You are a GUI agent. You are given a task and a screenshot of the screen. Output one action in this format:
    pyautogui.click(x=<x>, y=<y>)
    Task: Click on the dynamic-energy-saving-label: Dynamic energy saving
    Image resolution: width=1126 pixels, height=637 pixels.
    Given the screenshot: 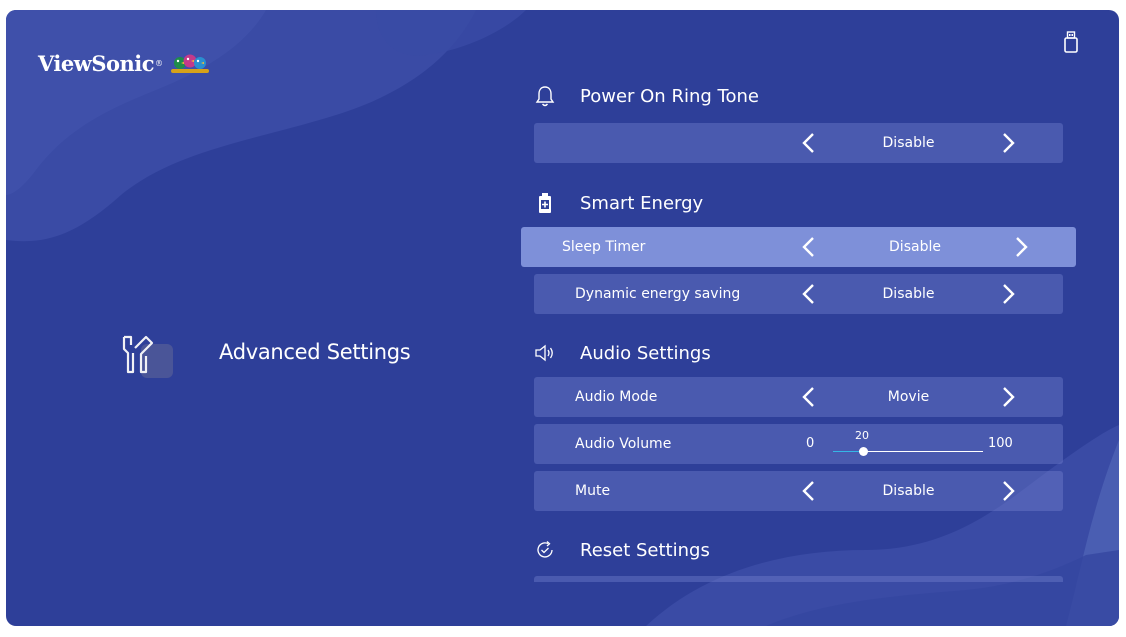 What is the action you would take?
    pyautogui.click(x=658, y=294)
    